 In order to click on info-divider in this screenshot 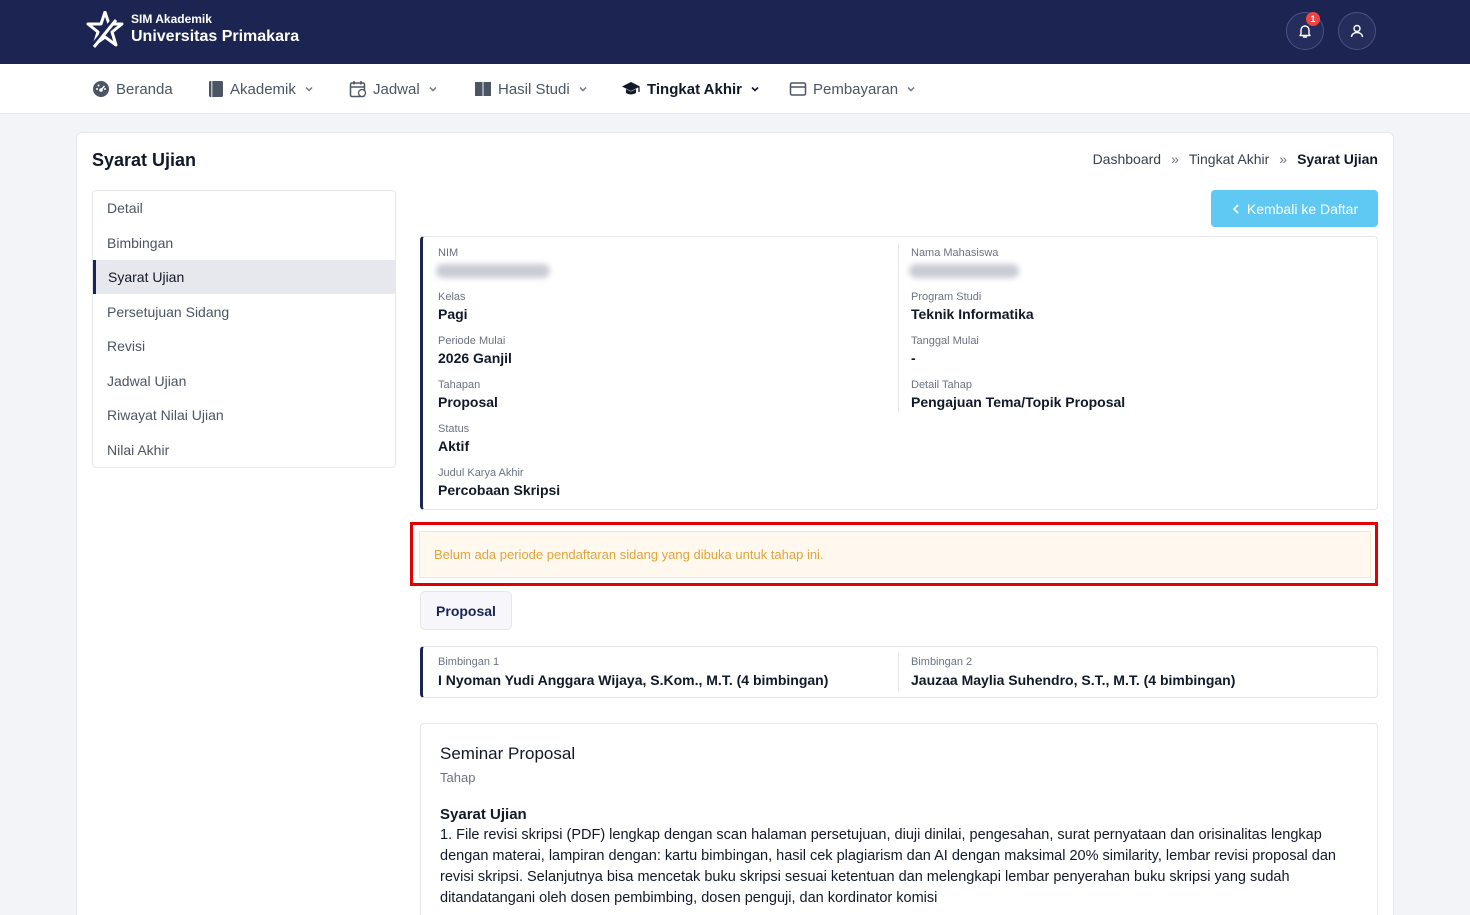, I will do `click(898, 328)`.